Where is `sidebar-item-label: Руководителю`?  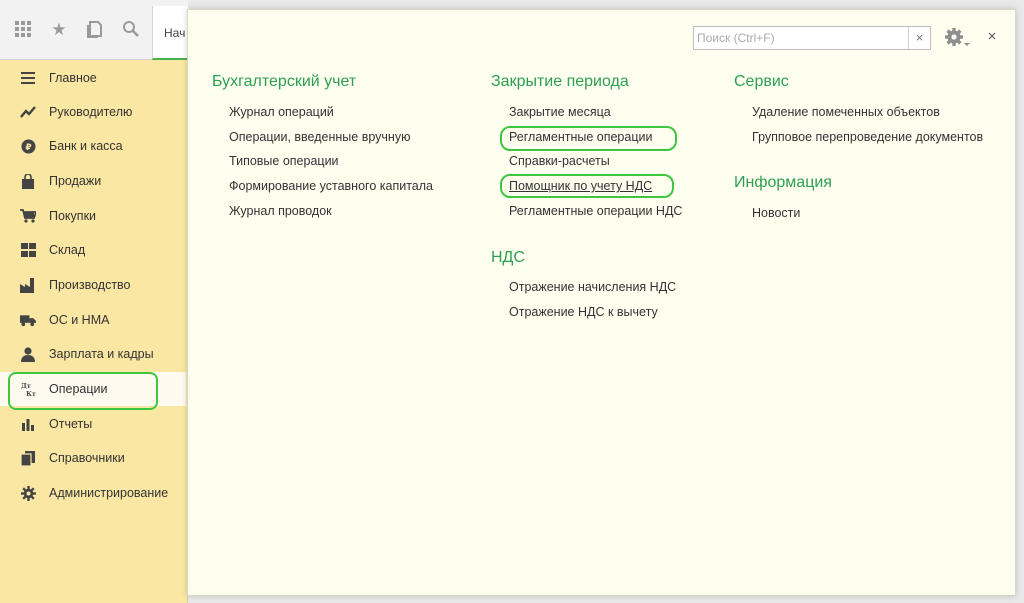 sidebar-item-label: Руководителю is located at coordinates (91, 112).